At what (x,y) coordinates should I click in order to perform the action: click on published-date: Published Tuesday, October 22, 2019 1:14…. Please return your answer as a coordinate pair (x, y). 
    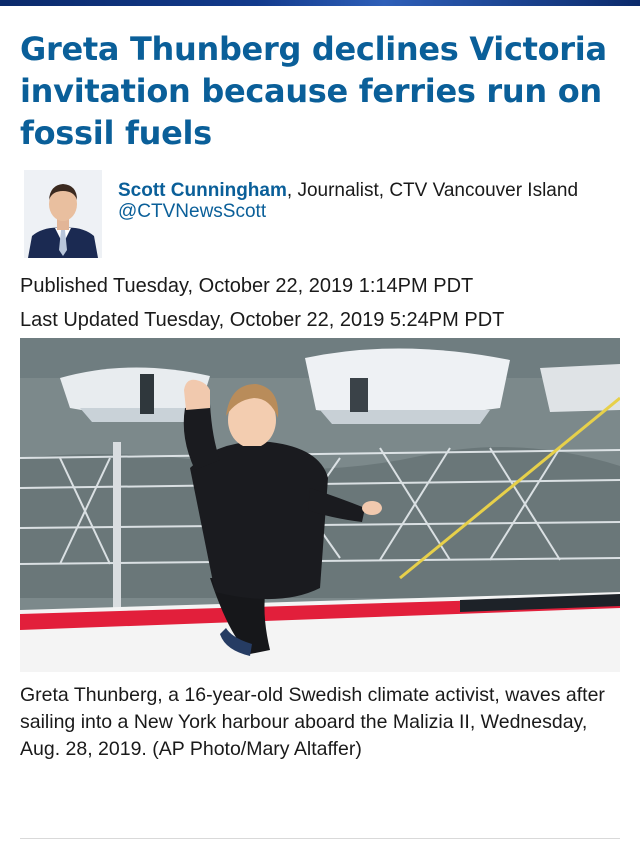
    Looking at the image, I should click on (247, 286).